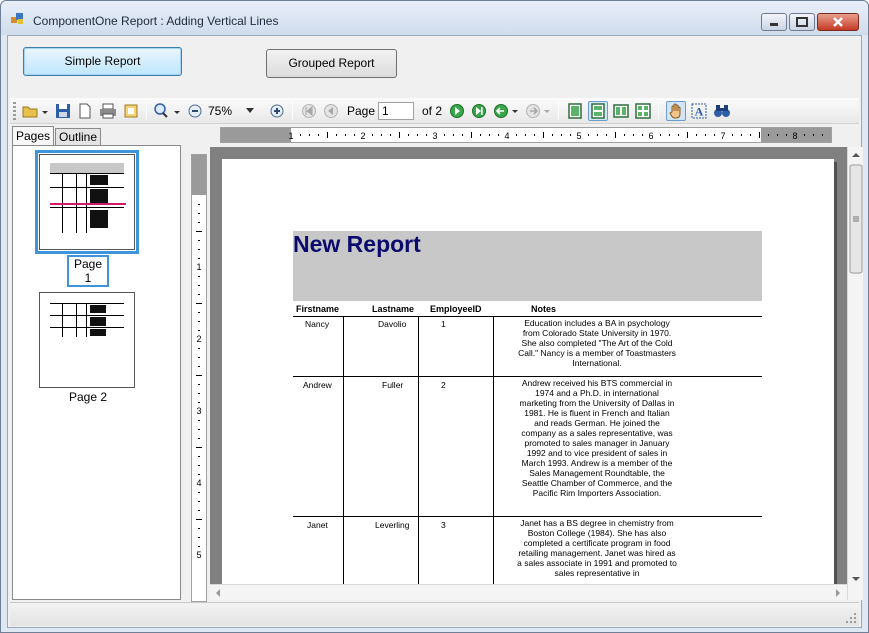  Describe the element at coordinates (396, 111) in the screenshot. I see `page-number-input: 1` at that location.